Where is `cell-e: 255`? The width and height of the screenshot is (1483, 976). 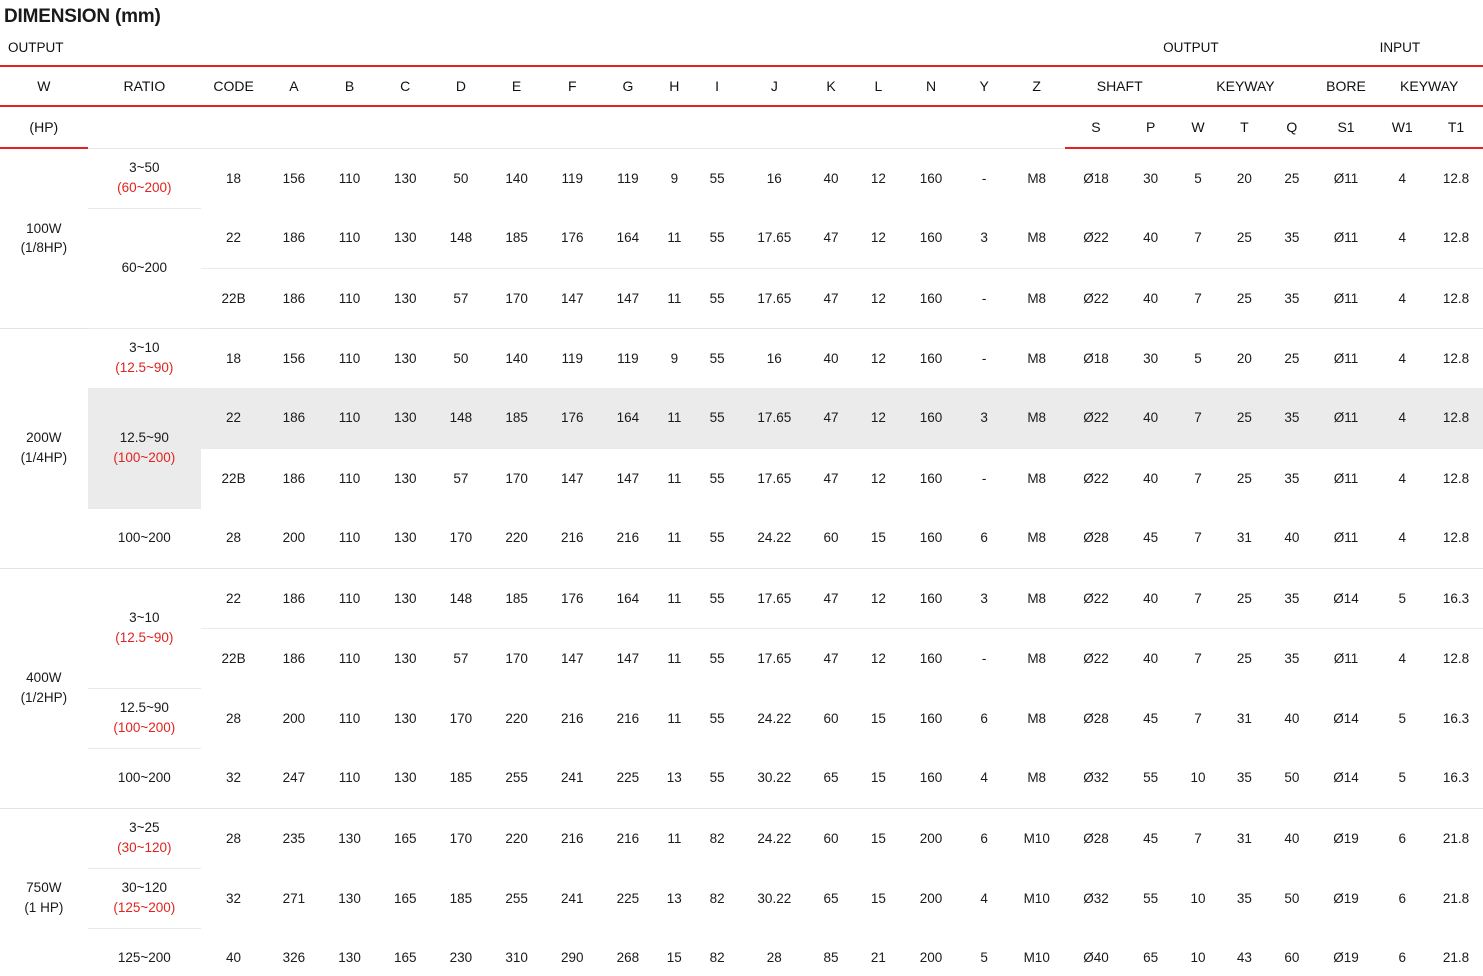 cell-e: 255 is located at coordinates (516, 778).